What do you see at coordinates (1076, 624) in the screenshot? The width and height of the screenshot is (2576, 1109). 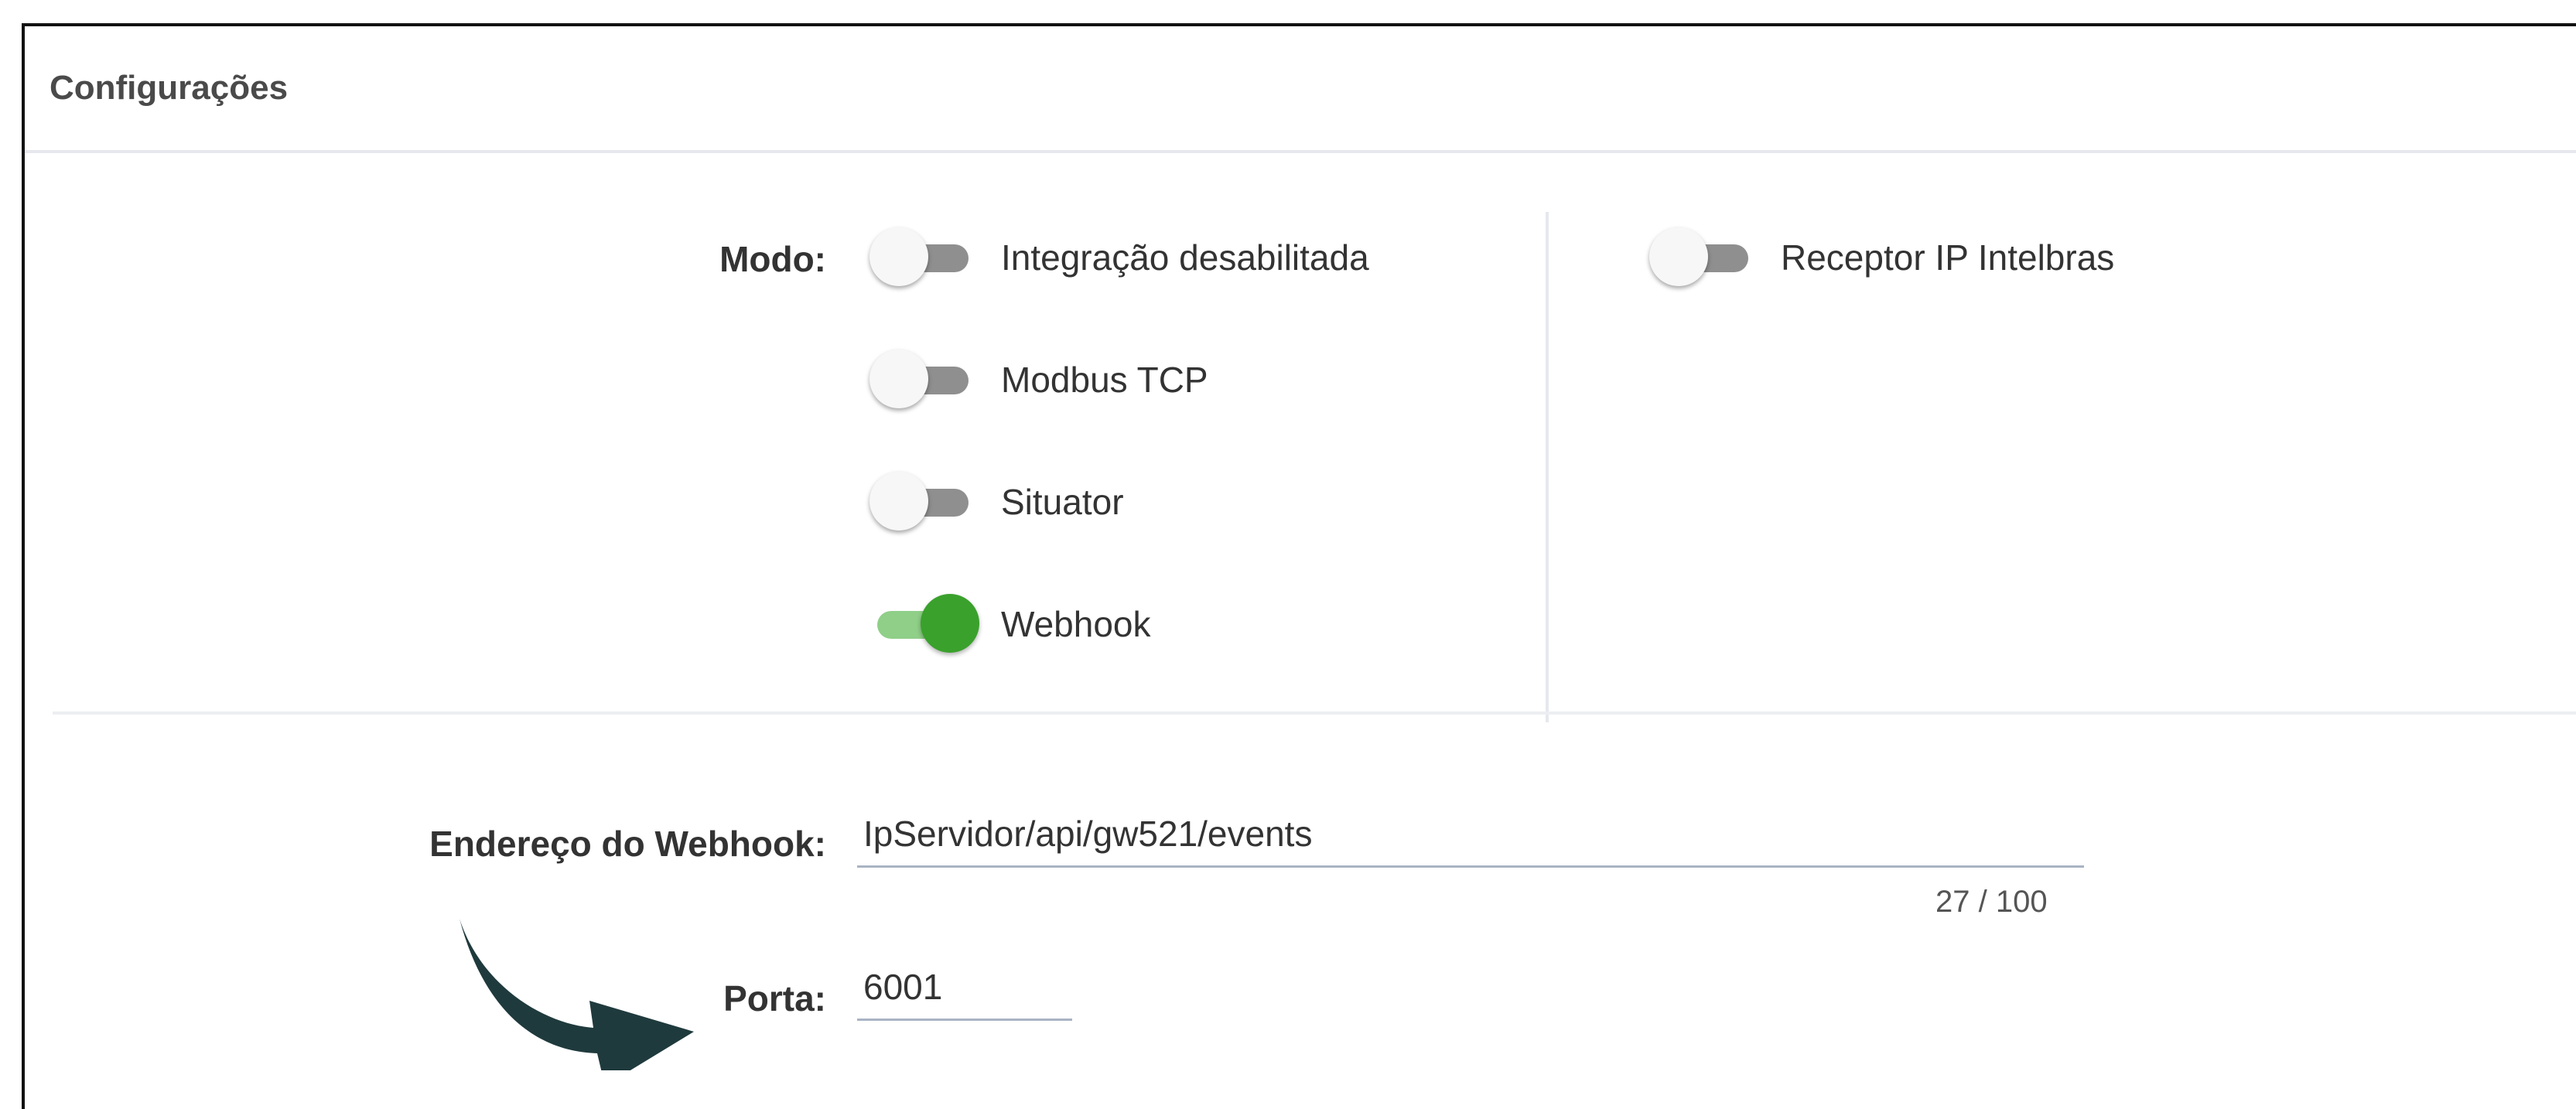 I see `toggle-label: Webhook` at bounding box center [1076, 624].